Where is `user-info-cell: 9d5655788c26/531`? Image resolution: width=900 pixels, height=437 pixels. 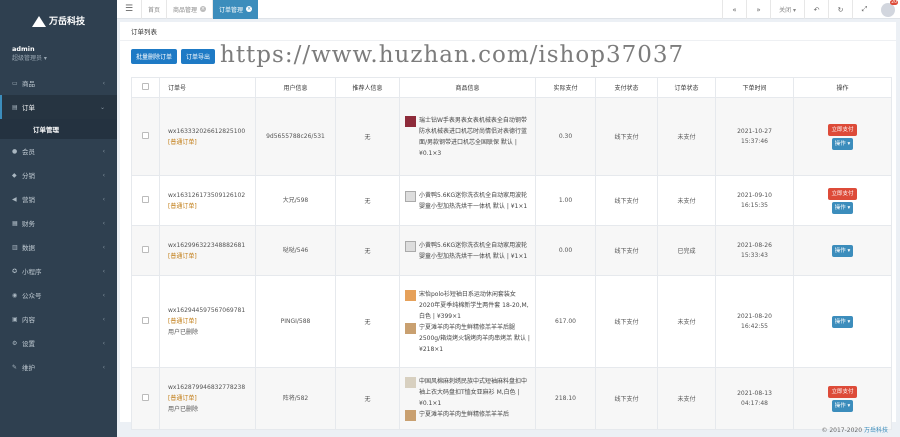
user-info-cell: 9d5655788c26/531 is located at coordinates (295, 136).